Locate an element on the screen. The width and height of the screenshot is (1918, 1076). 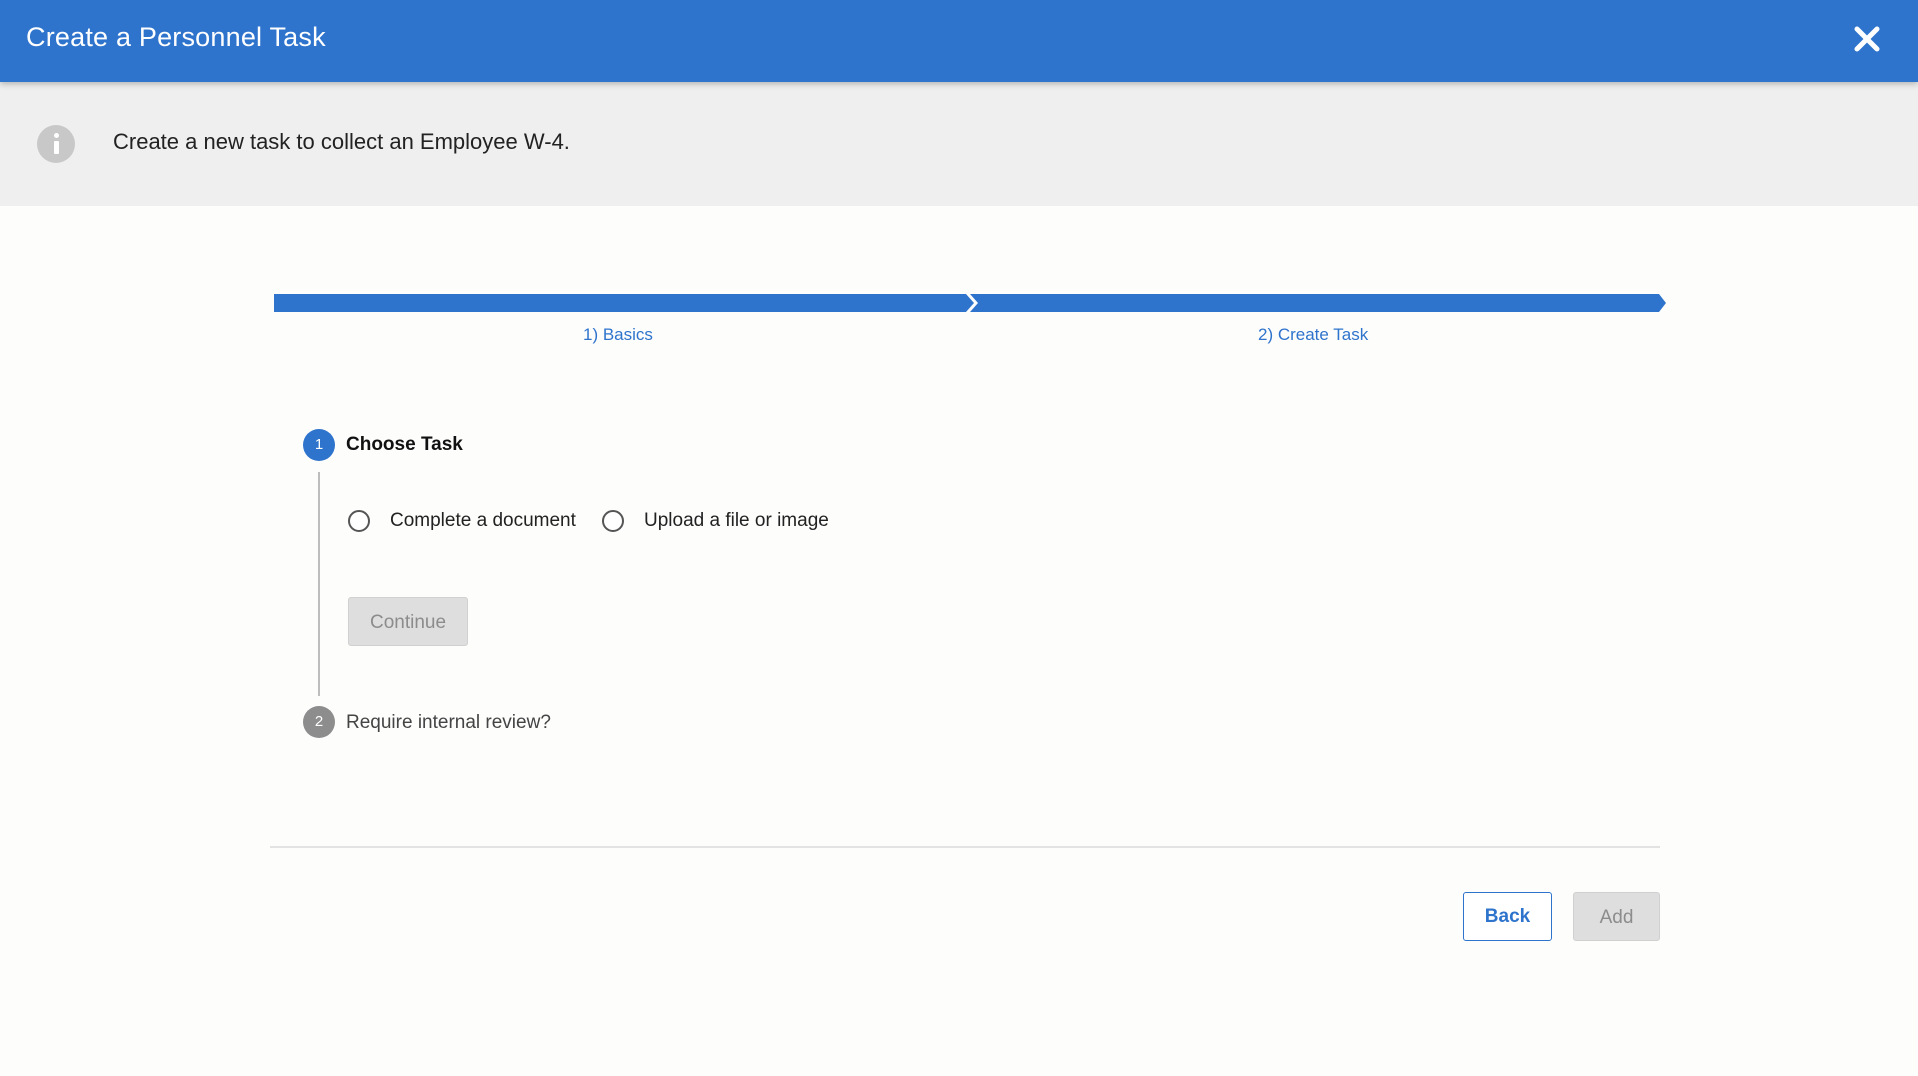
step-2-indicator: 2 is located at coordinates (319, 722).